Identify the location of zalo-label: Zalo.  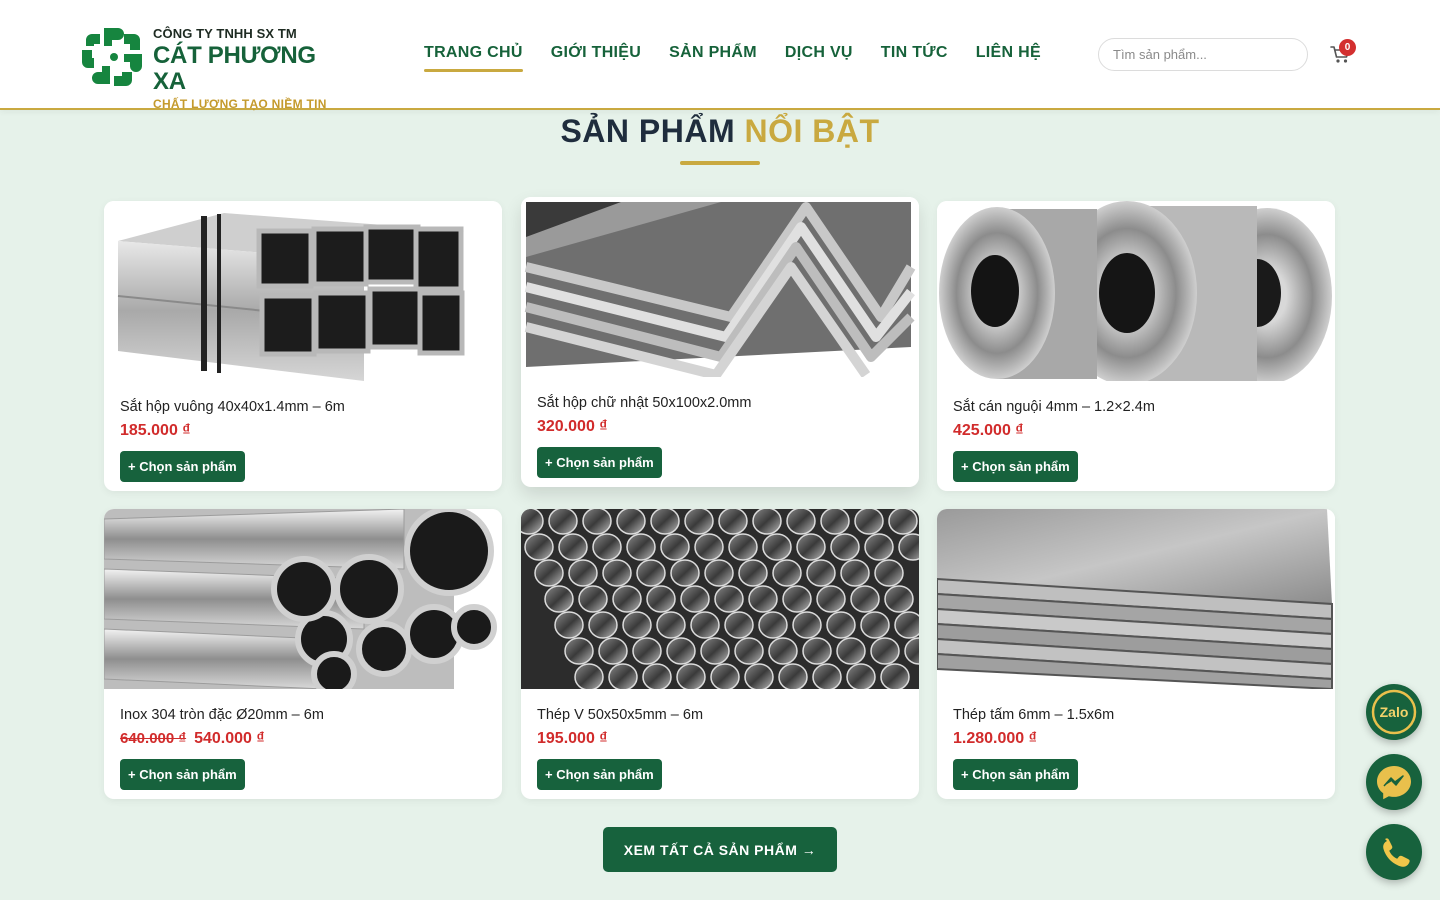
(1394, 712).